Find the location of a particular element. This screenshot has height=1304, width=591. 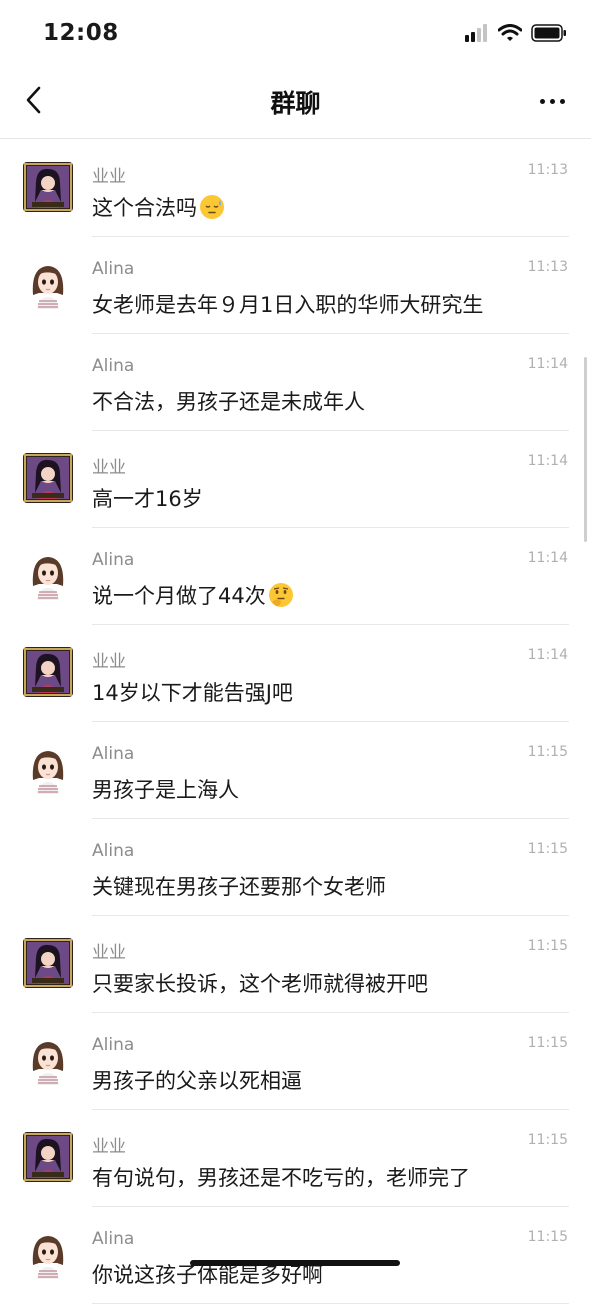

message-row: 业业 11:14 高一才16岁 is located at coordinates (295, 479).